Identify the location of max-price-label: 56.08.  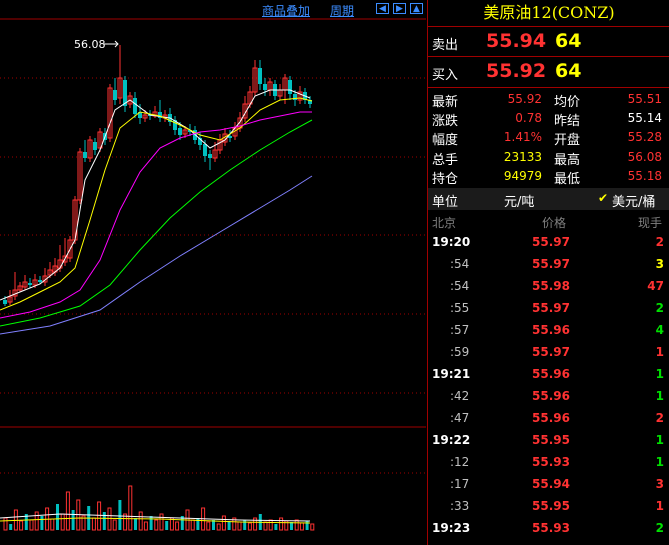
(90, 44).